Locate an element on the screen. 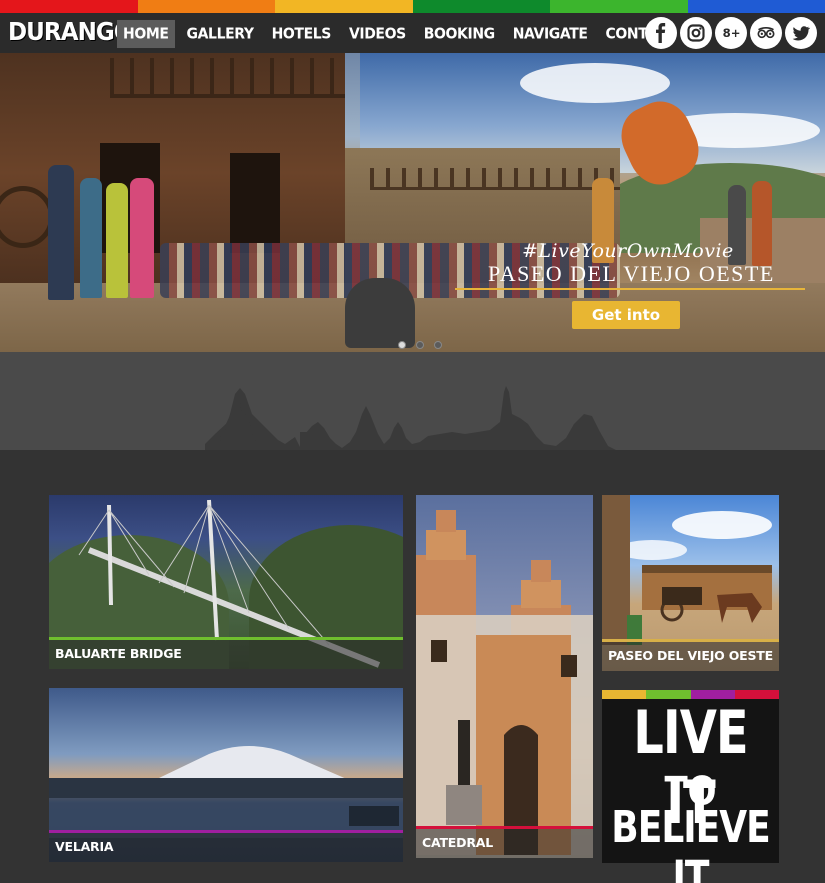 The image size is (825, 883). tile-caption: VELARIA is located at coordinates (226, 846).